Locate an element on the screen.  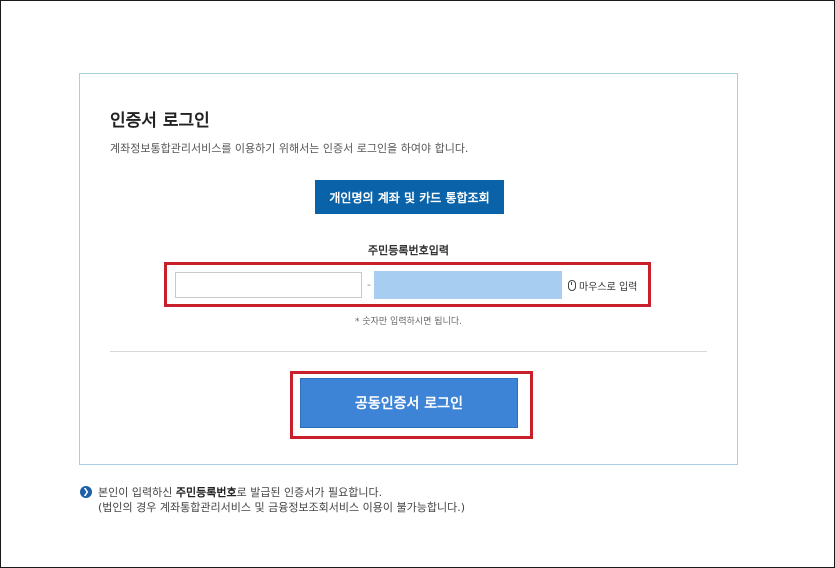
resident-number-front-input is located at coordinates (268, 285).